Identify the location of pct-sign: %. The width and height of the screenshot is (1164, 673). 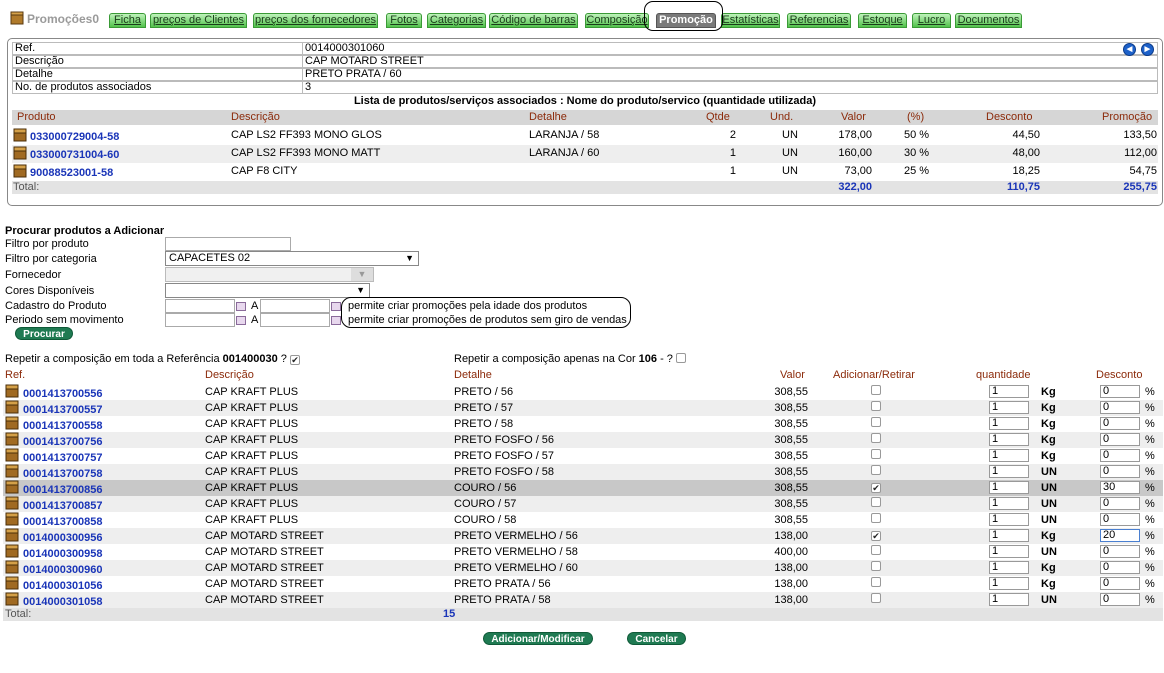
(1150, 568).